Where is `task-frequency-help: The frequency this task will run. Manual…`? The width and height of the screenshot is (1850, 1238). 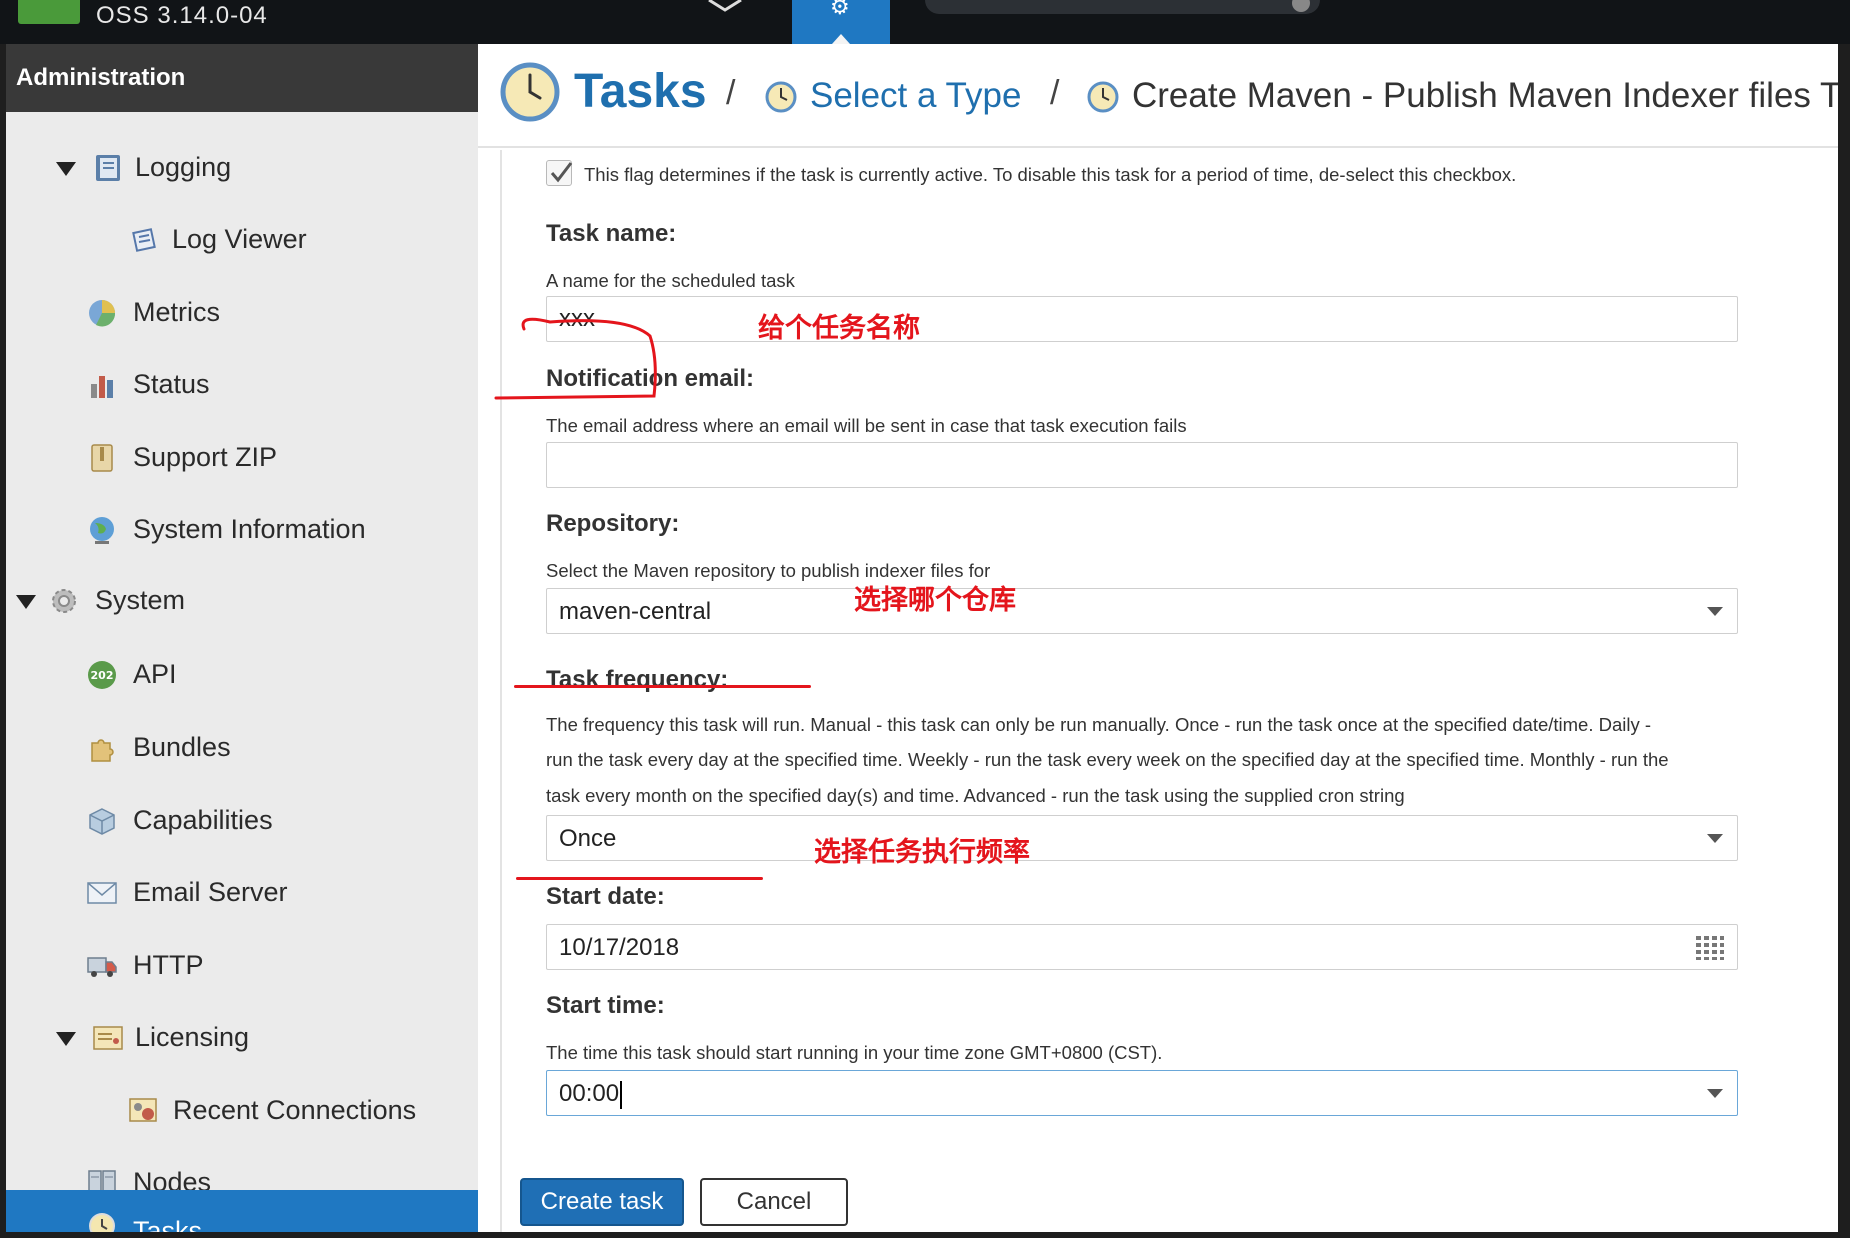 task-frequency-help: The frequency this task will run. Manual… is located at coordinates (1099, 724).